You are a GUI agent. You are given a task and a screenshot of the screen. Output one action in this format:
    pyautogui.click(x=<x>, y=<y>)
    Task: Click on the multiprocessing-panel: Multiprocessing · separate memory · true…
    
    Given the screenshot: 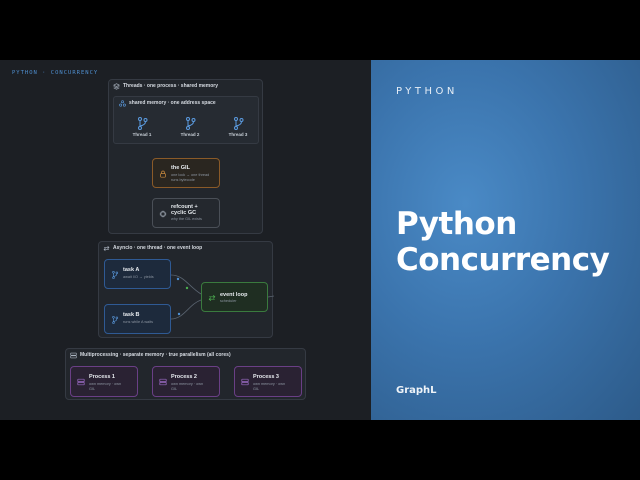 What is the action you would take?
    pyautogui.click(x=185, y=374)
    